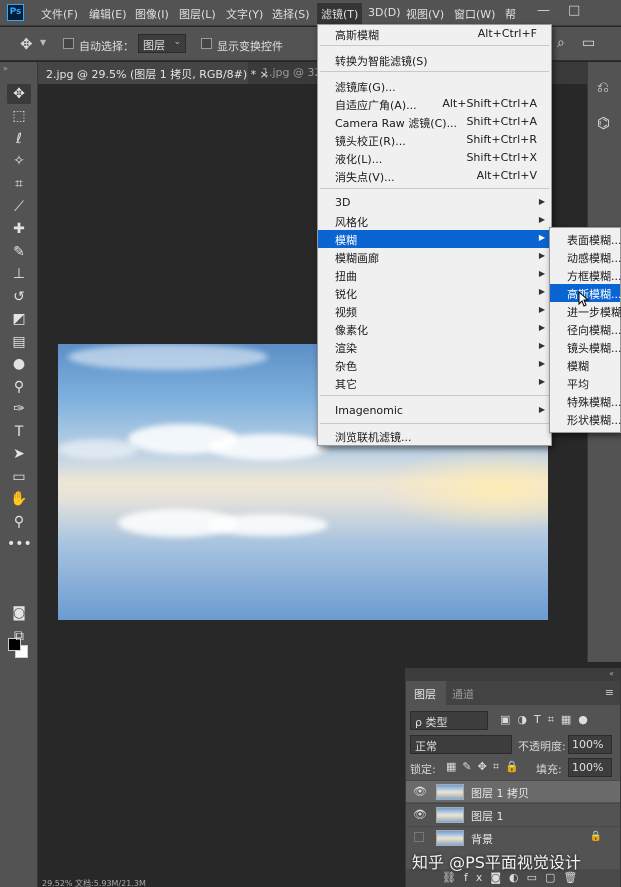  What do you see at coordinates (574, 10) in the screenshot?
I see `maximize-icon: □` at bounding box center [574, 10].